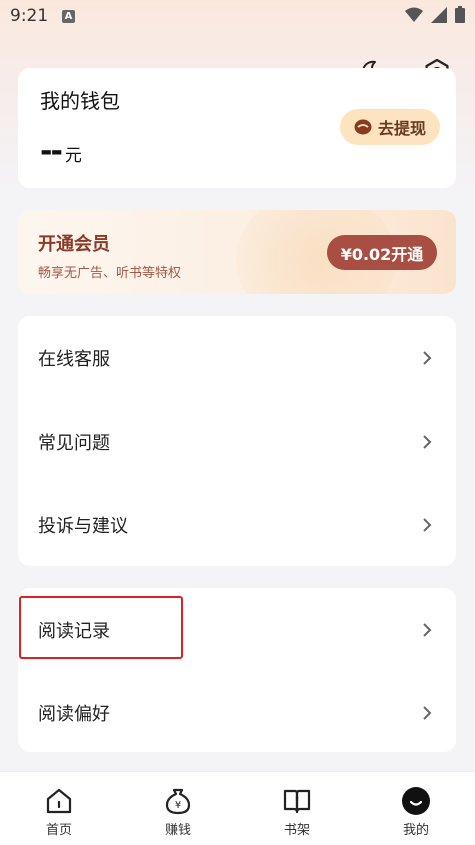  I want to click on nav-label: 赚钱, so click(177, 830).